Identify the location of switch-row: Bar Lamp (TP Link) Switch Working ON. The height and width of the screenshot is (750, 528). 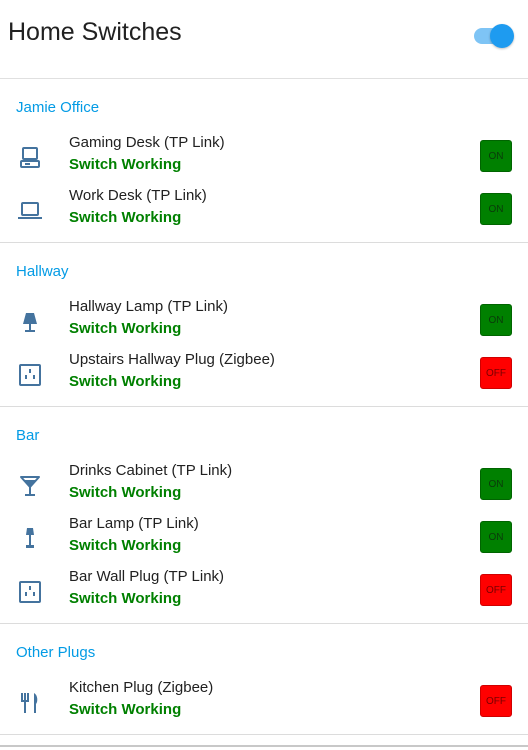
(264, 539).